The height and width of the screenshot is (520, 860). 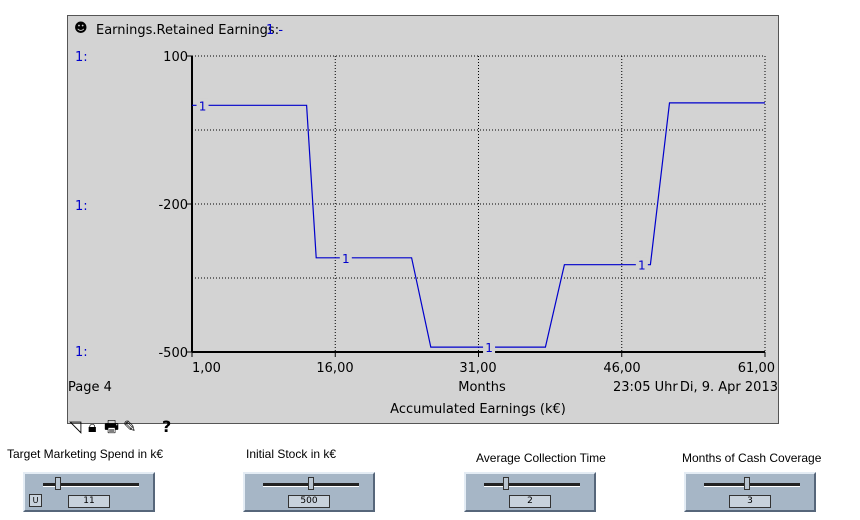 I want to click on y-tick-label: -200, so click(x=173, y=205).